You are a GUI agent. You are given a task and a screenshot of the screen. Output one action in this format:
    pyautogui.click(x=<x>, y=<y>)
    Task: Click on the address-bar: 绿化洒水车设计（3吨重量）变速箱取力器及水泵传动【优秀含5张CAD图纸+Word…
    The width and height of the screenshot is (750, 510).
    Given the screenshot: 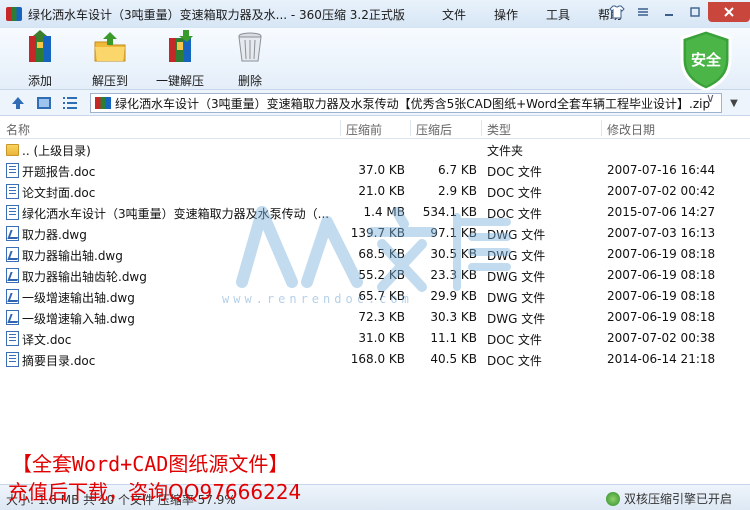 What is the action you would take?
    pyautogui.click(x=375, y=103)
    